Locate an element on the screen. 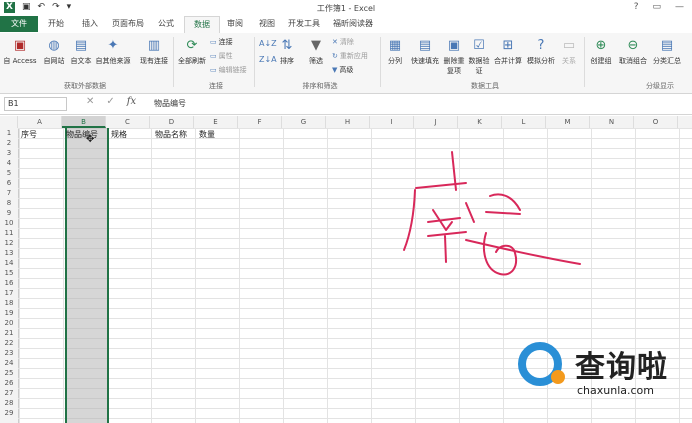  watermark-url: chaxunla.com is located at coordinates (615, 390).